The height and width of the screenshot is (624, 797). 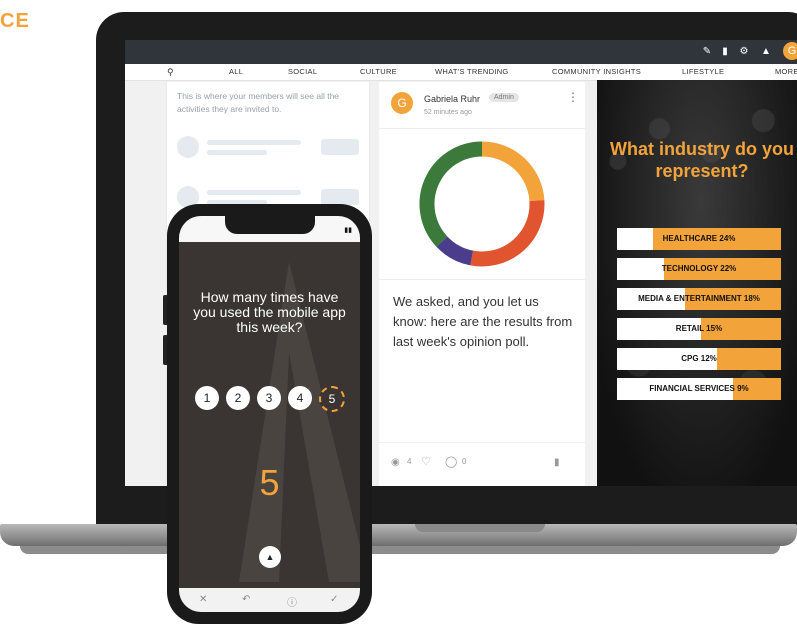 What do you see at coordinates (790, 51) in the screenshot?
I see `user-avatar: G` at bounding box center [790, 51].